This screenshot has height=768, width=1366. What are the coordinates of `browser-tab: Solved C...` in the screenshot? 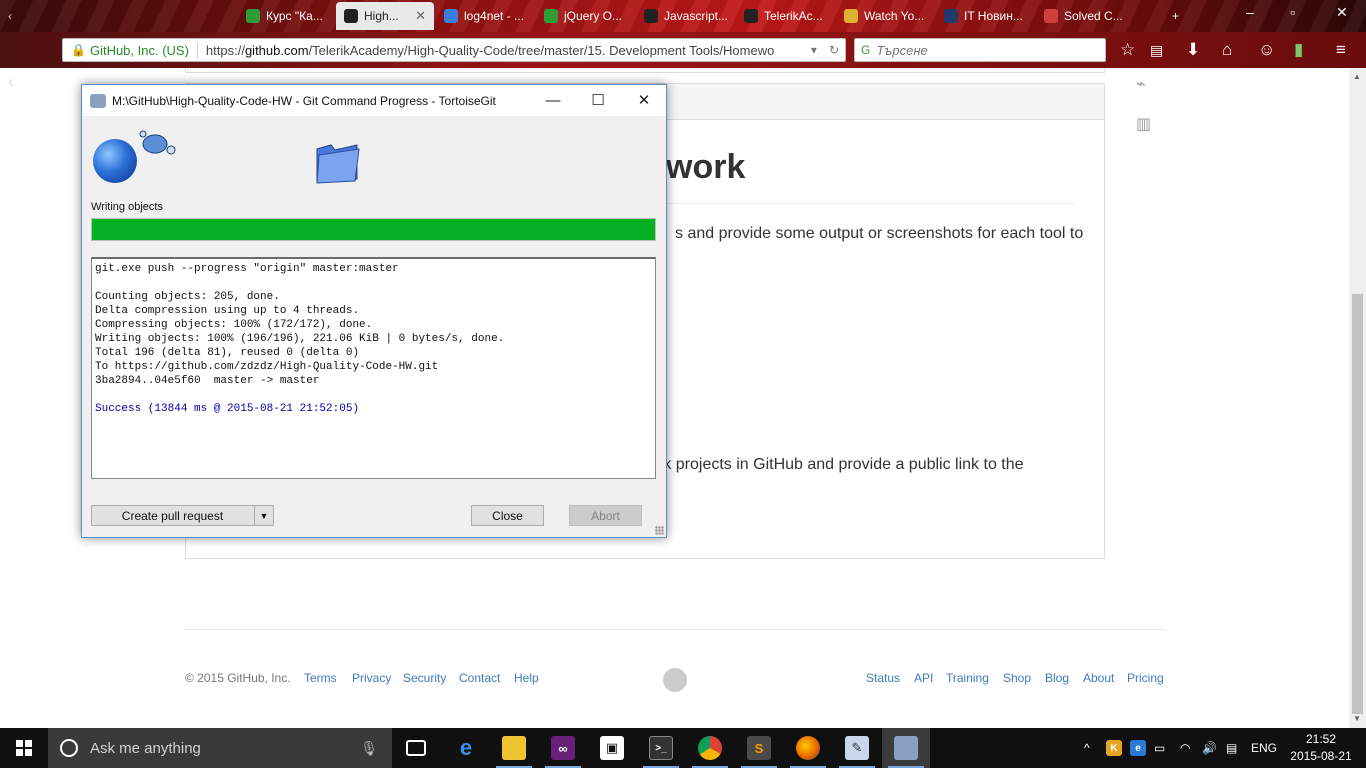 It's located at (1085, 16).